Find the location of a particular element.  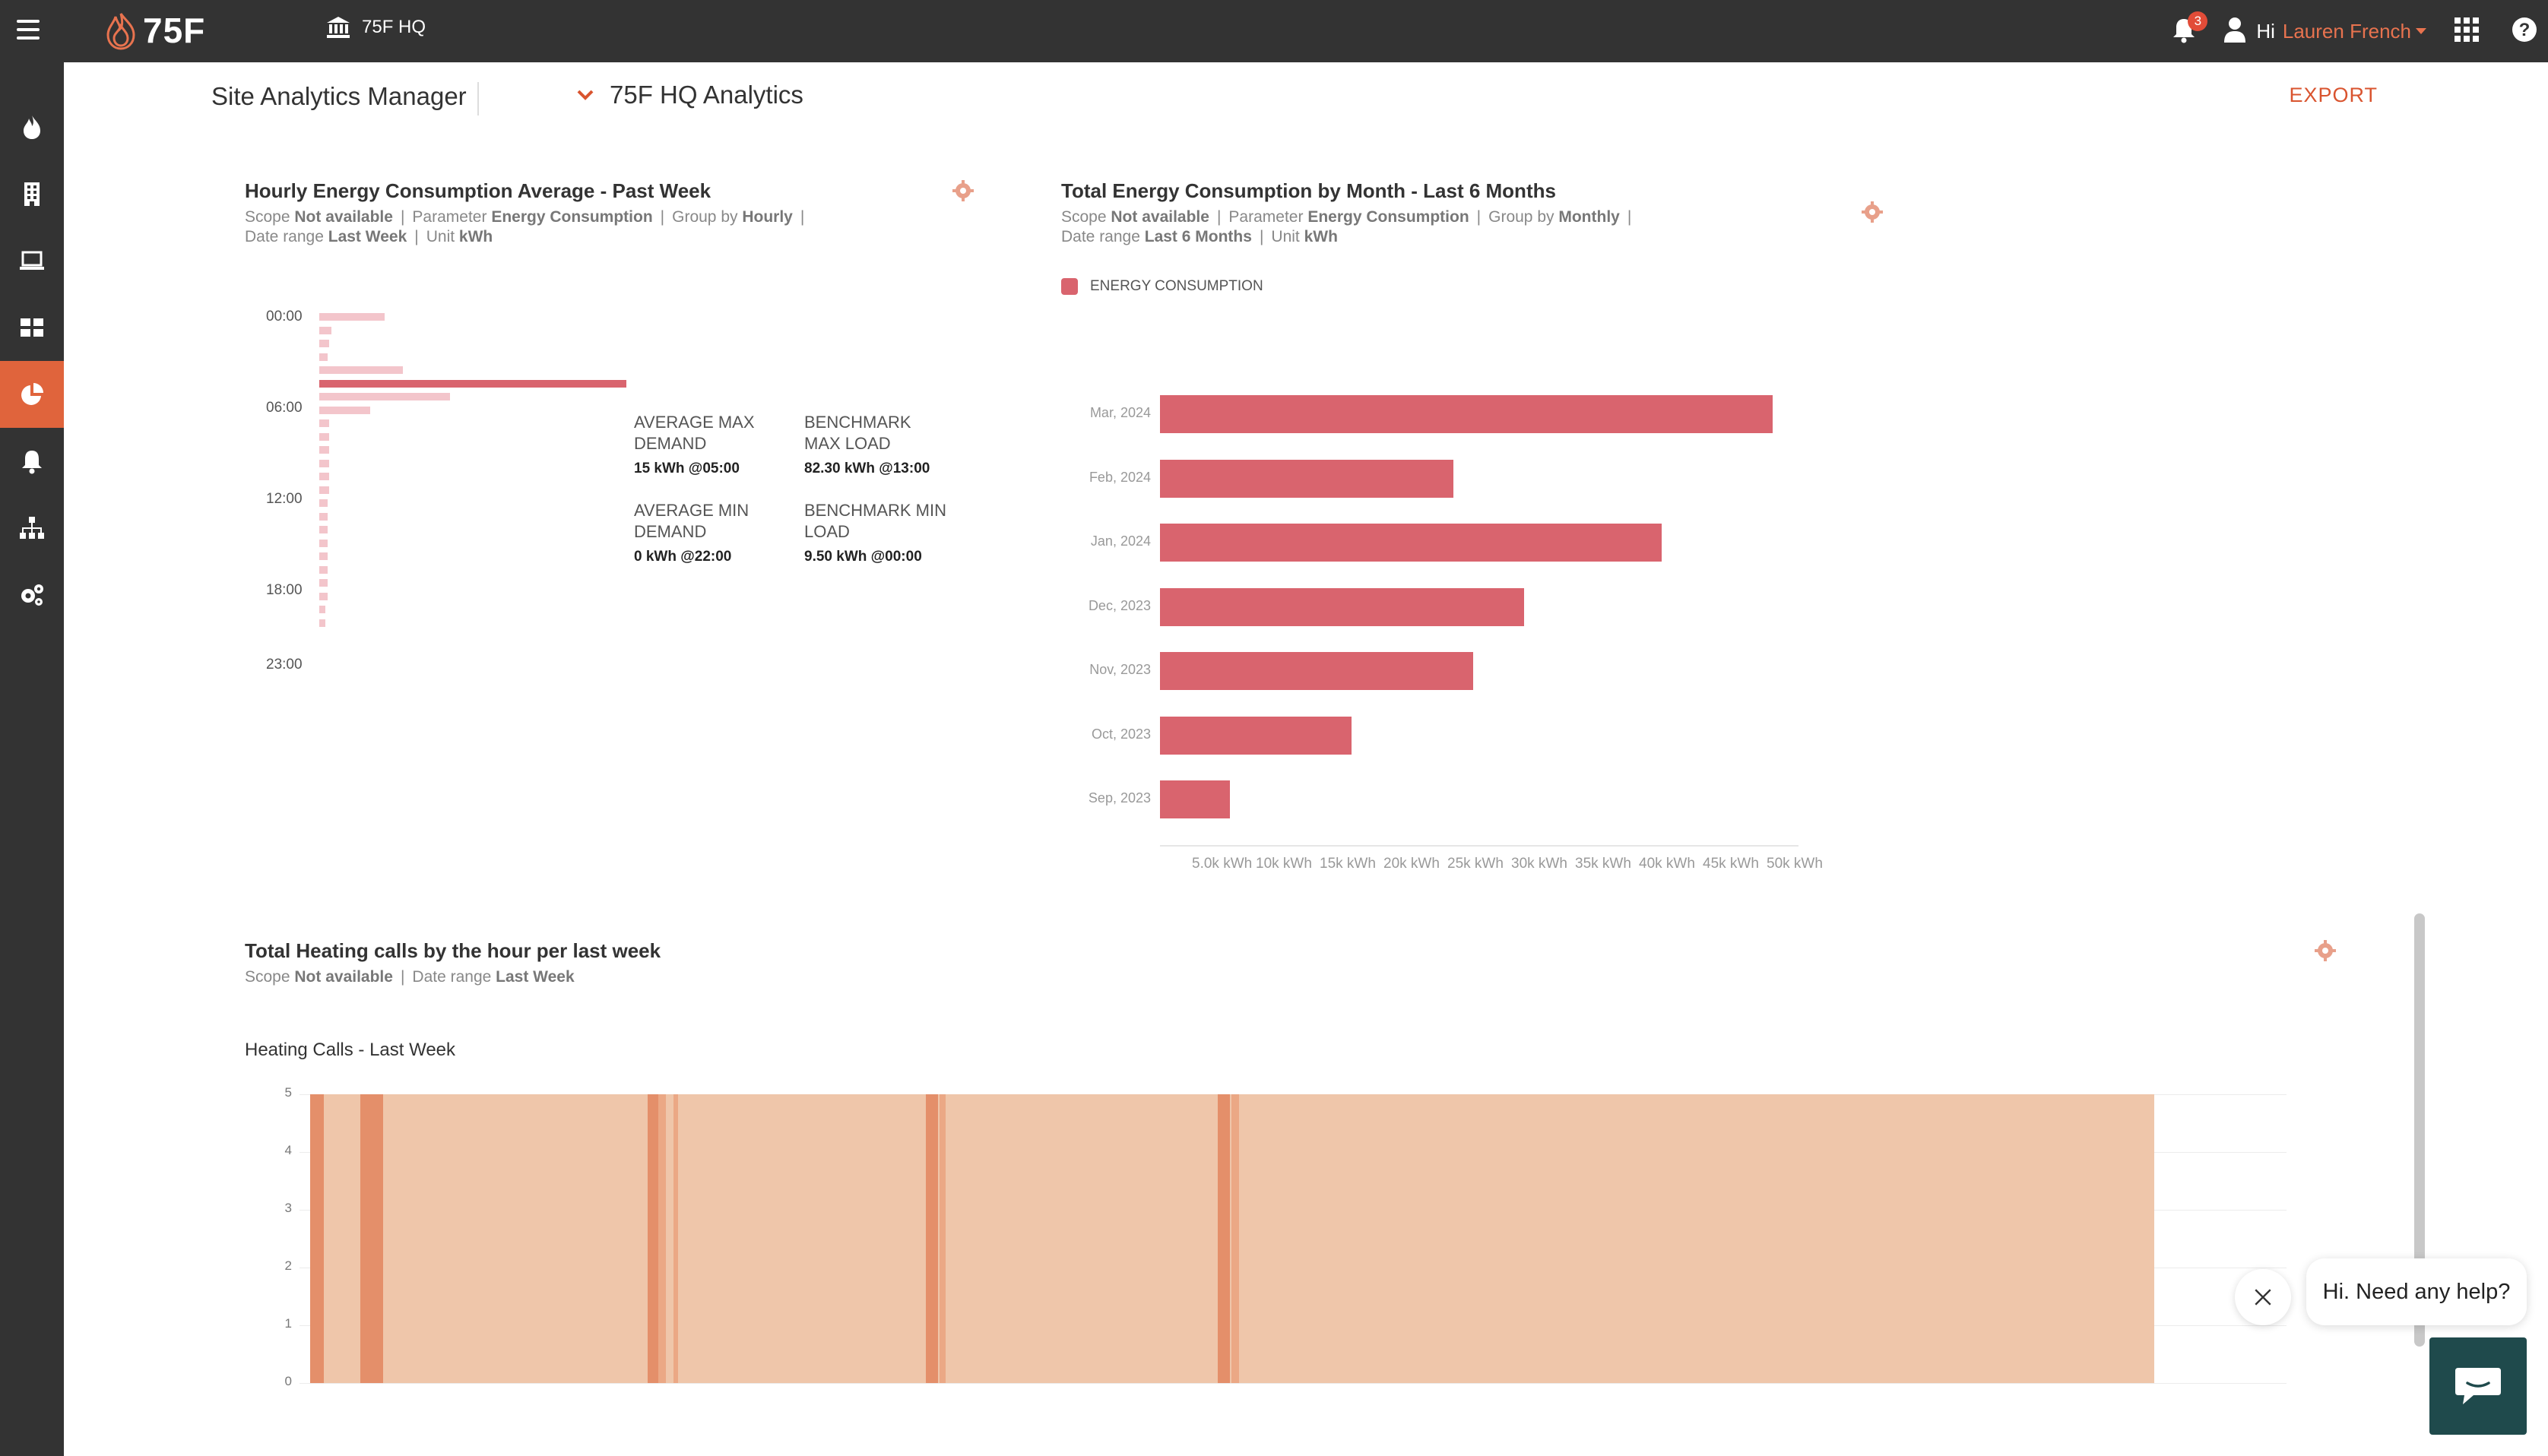

y-tick: 0 is located at coordinates (288, 1381).